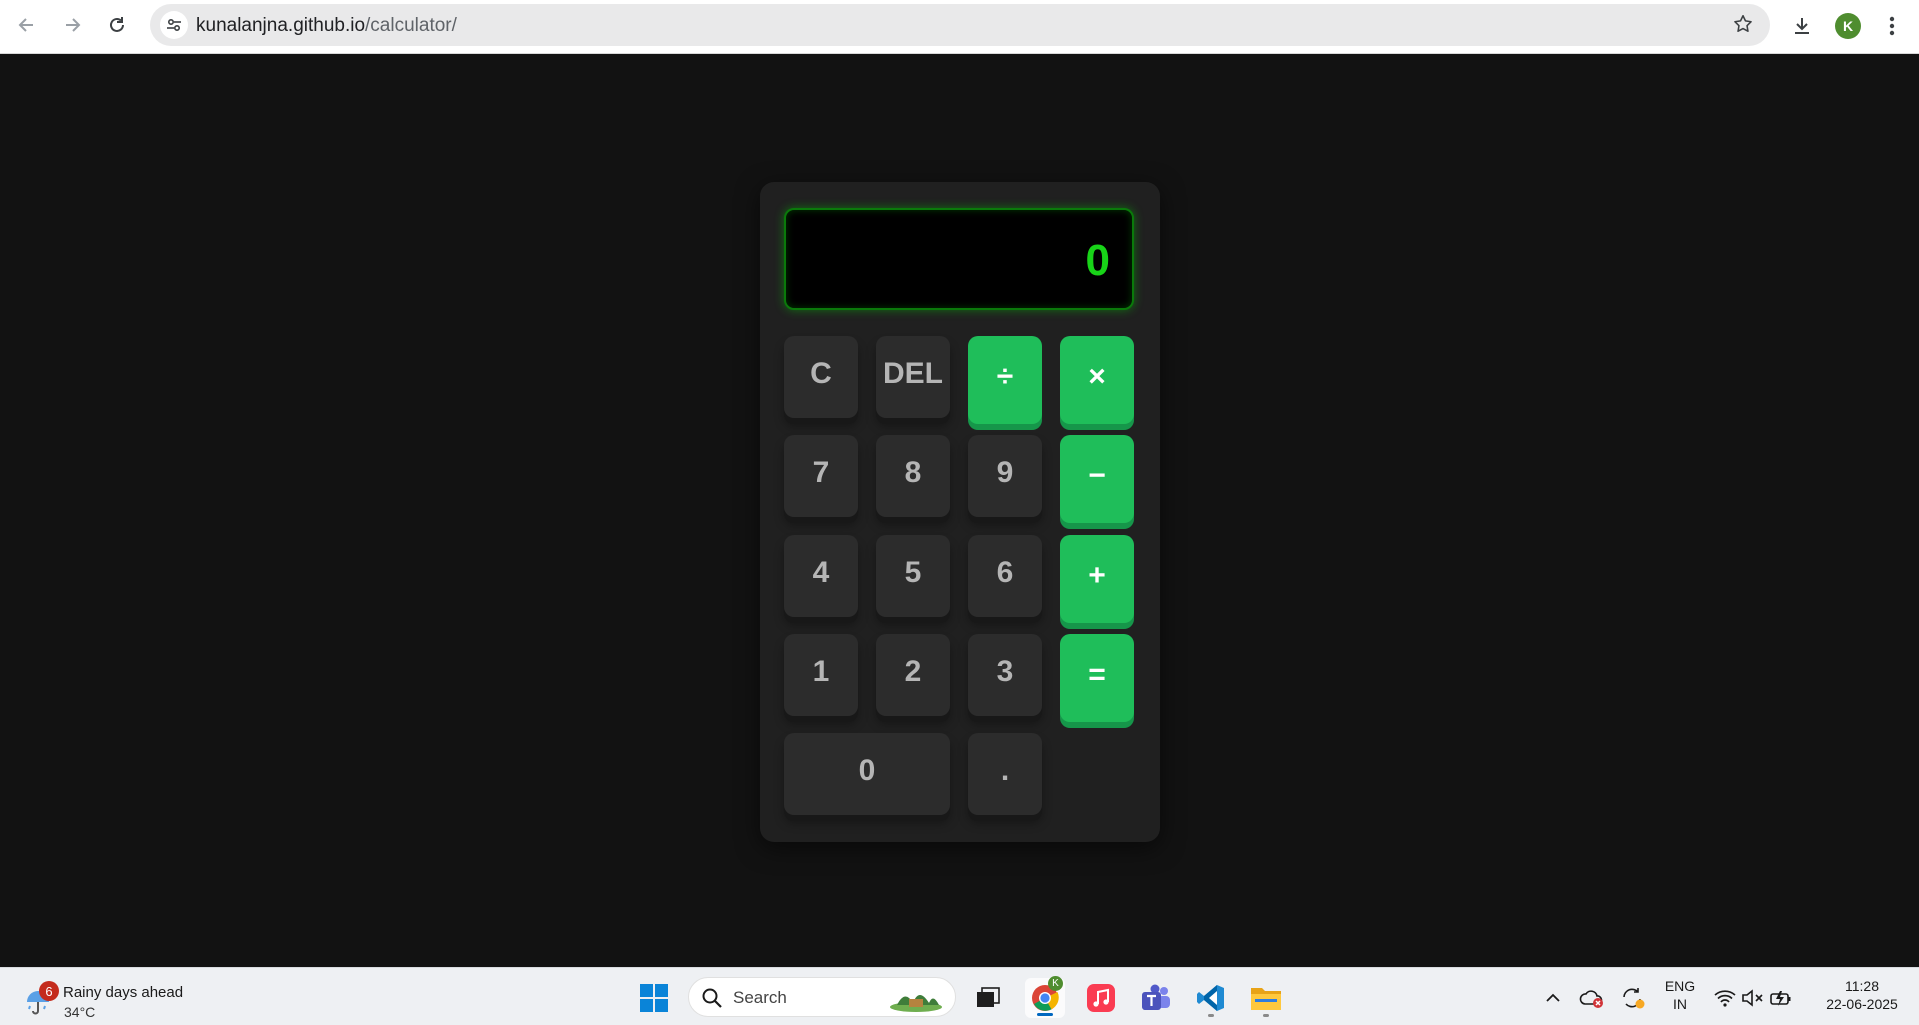 Image resolution: width=1919 pixels, height=1025 pixels. What do you see at coordinates (1725, 998) in the screenshot?
I see `wifi-icon` at bounding box center [1725, 998].